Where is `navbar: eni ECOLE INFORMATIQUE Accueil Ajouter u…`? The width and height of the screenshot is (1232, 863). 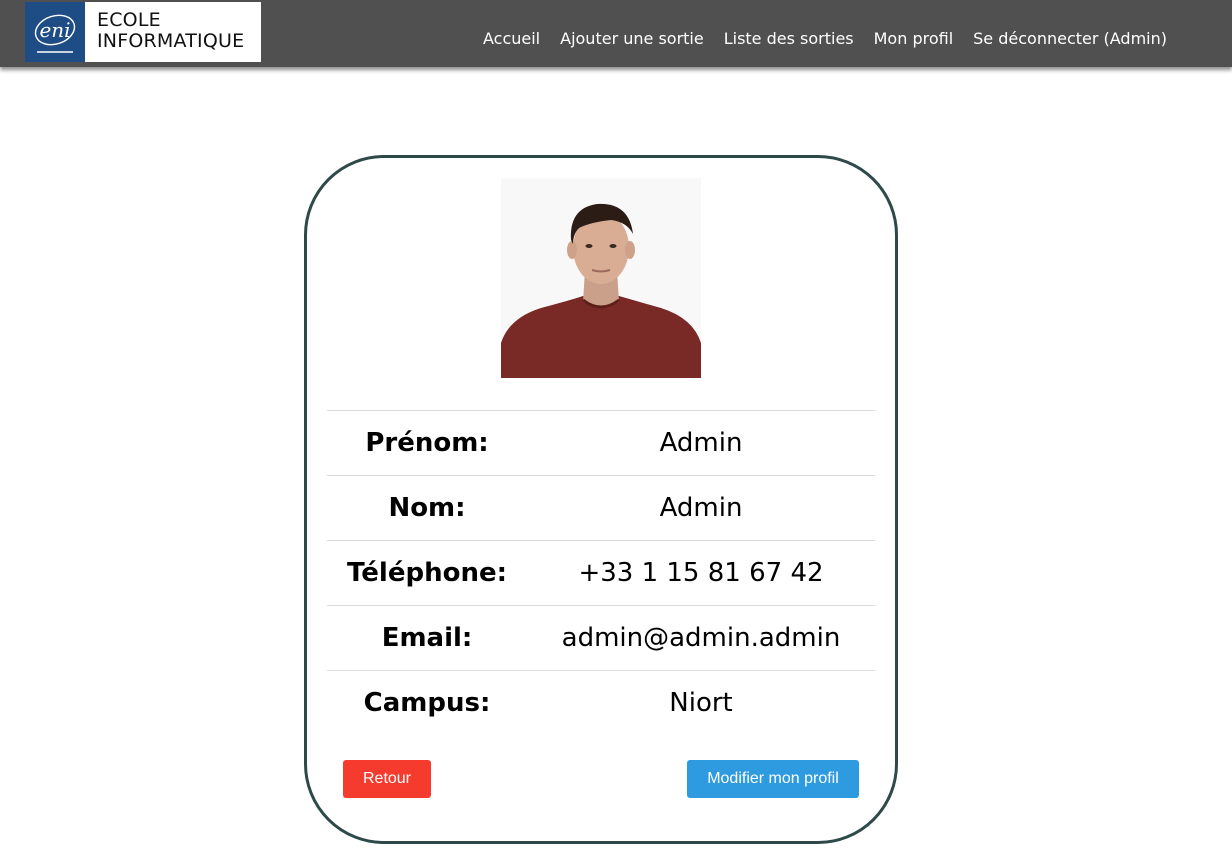 navbar: eni ECOLE INFORMATIQUE Accueil Ajouter u… is located at coordinates (616, 33).